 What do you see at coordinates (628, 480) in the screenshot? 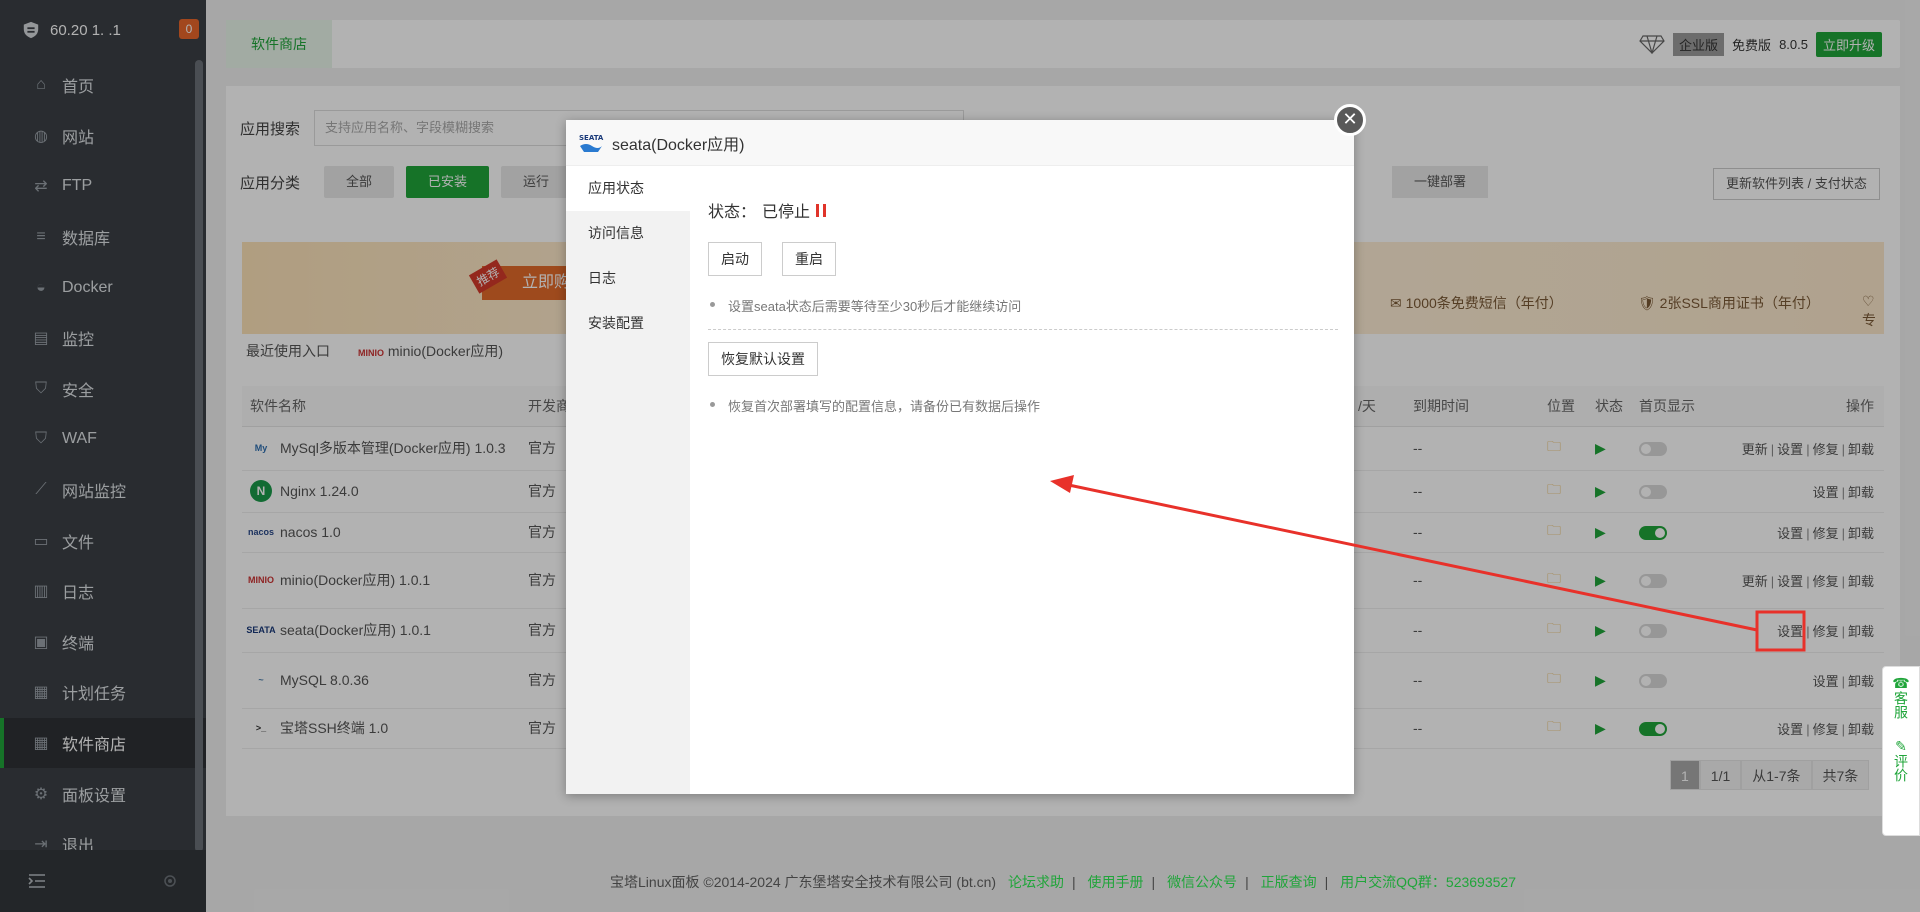
I see `dialog-side-tabs: 应用状态 访问信息 日志 安装配置` at bounding box center [628, 480].